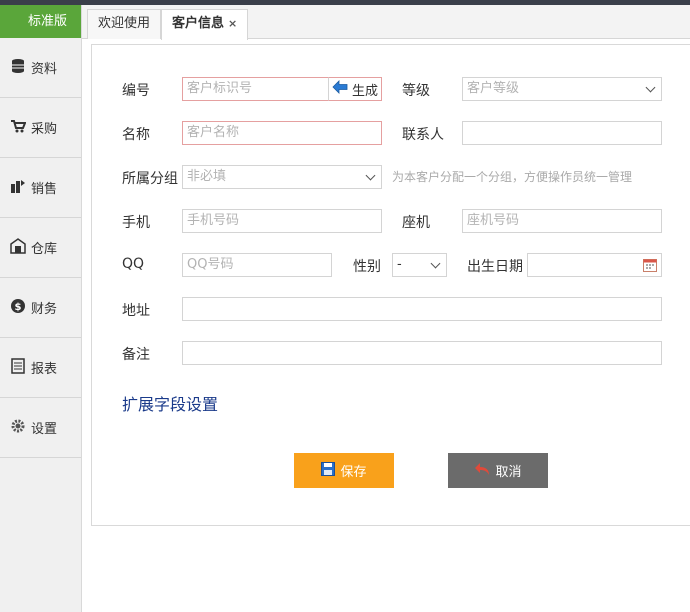 The height and width of the screenshot is (612, 690). I want to click on arrow-left-icon, so click(340, 89).